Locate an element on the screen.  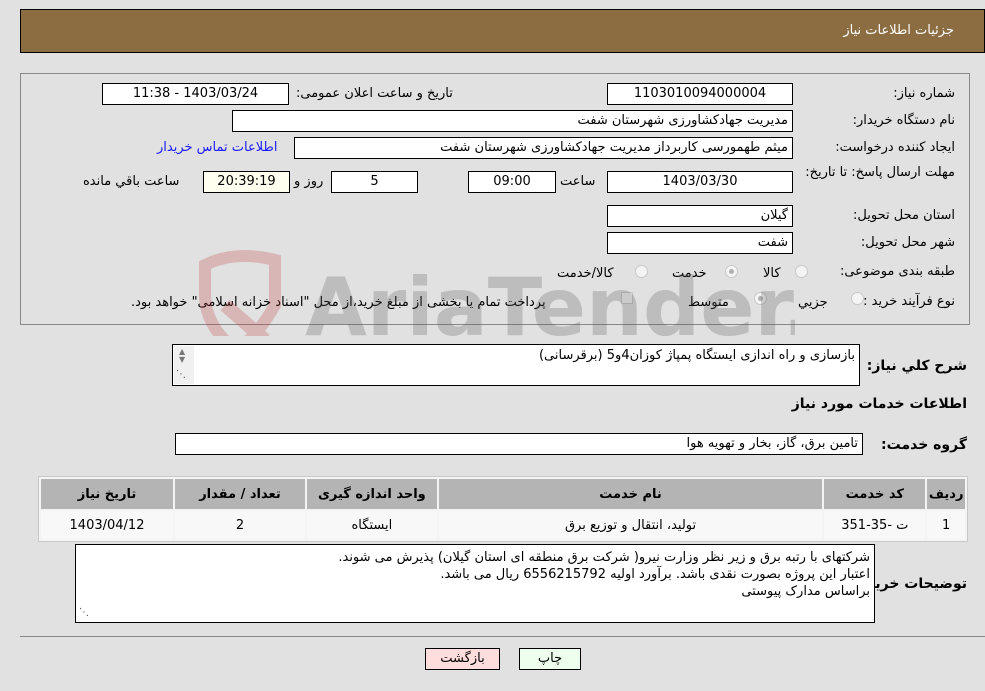
cell-service-name: تولید، انتقال و توزیع برق is located at coordinates (630, 525).